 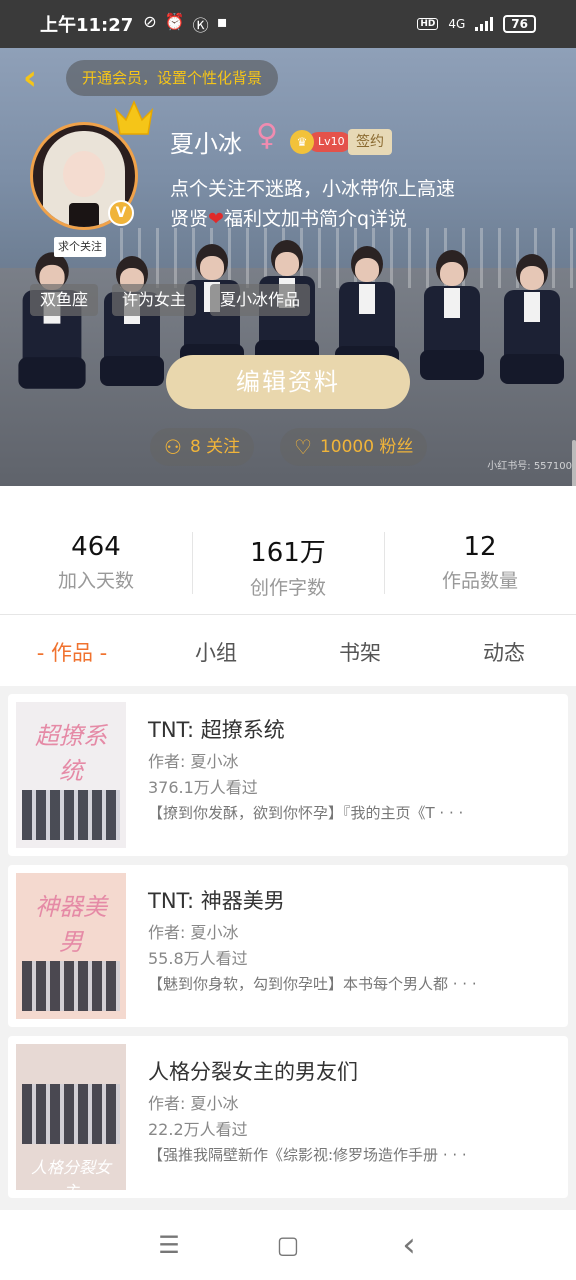 What do you see at coordinates (71, 753) in the screenshot?
I see `book-cover-title: 超撩系统` at bounding box center [71, 753].